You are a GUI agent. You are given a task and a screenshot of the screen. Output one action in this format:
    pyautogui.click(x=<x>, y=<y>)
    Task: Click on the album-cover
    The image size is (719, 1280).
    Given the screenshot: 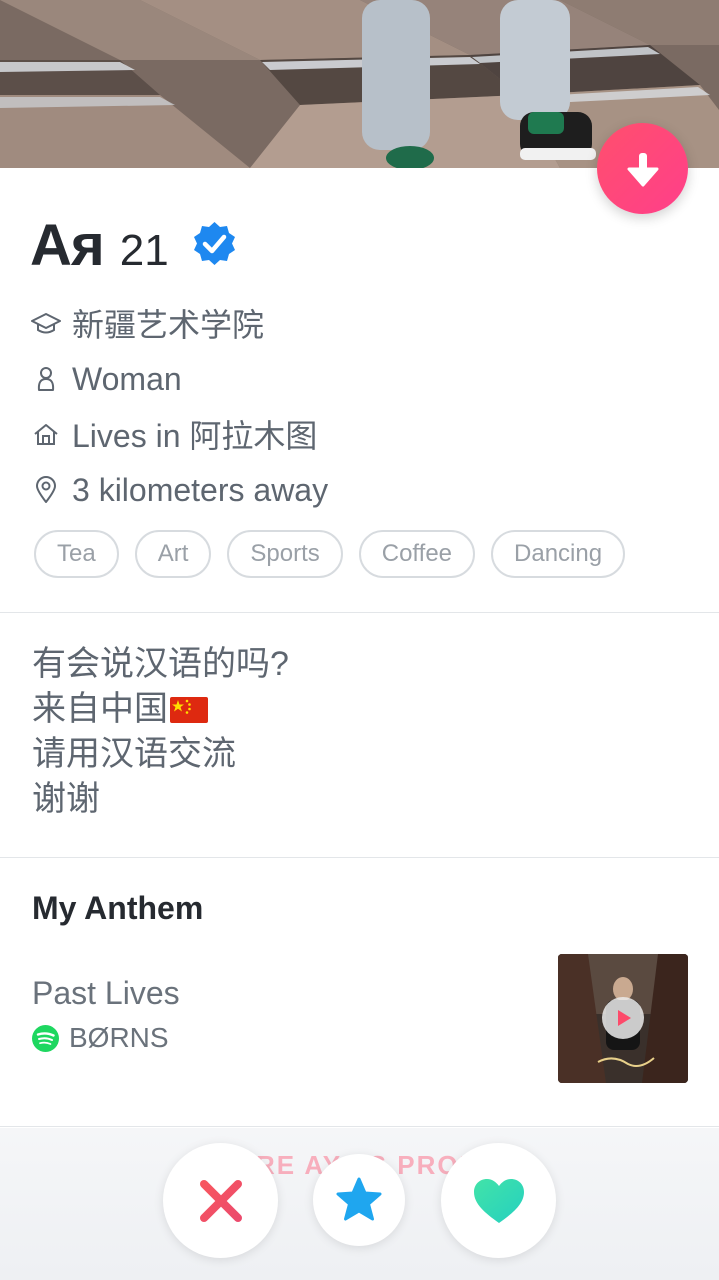 What is the action you would take?
    pyautogui.click(x=623, y=1018)
    